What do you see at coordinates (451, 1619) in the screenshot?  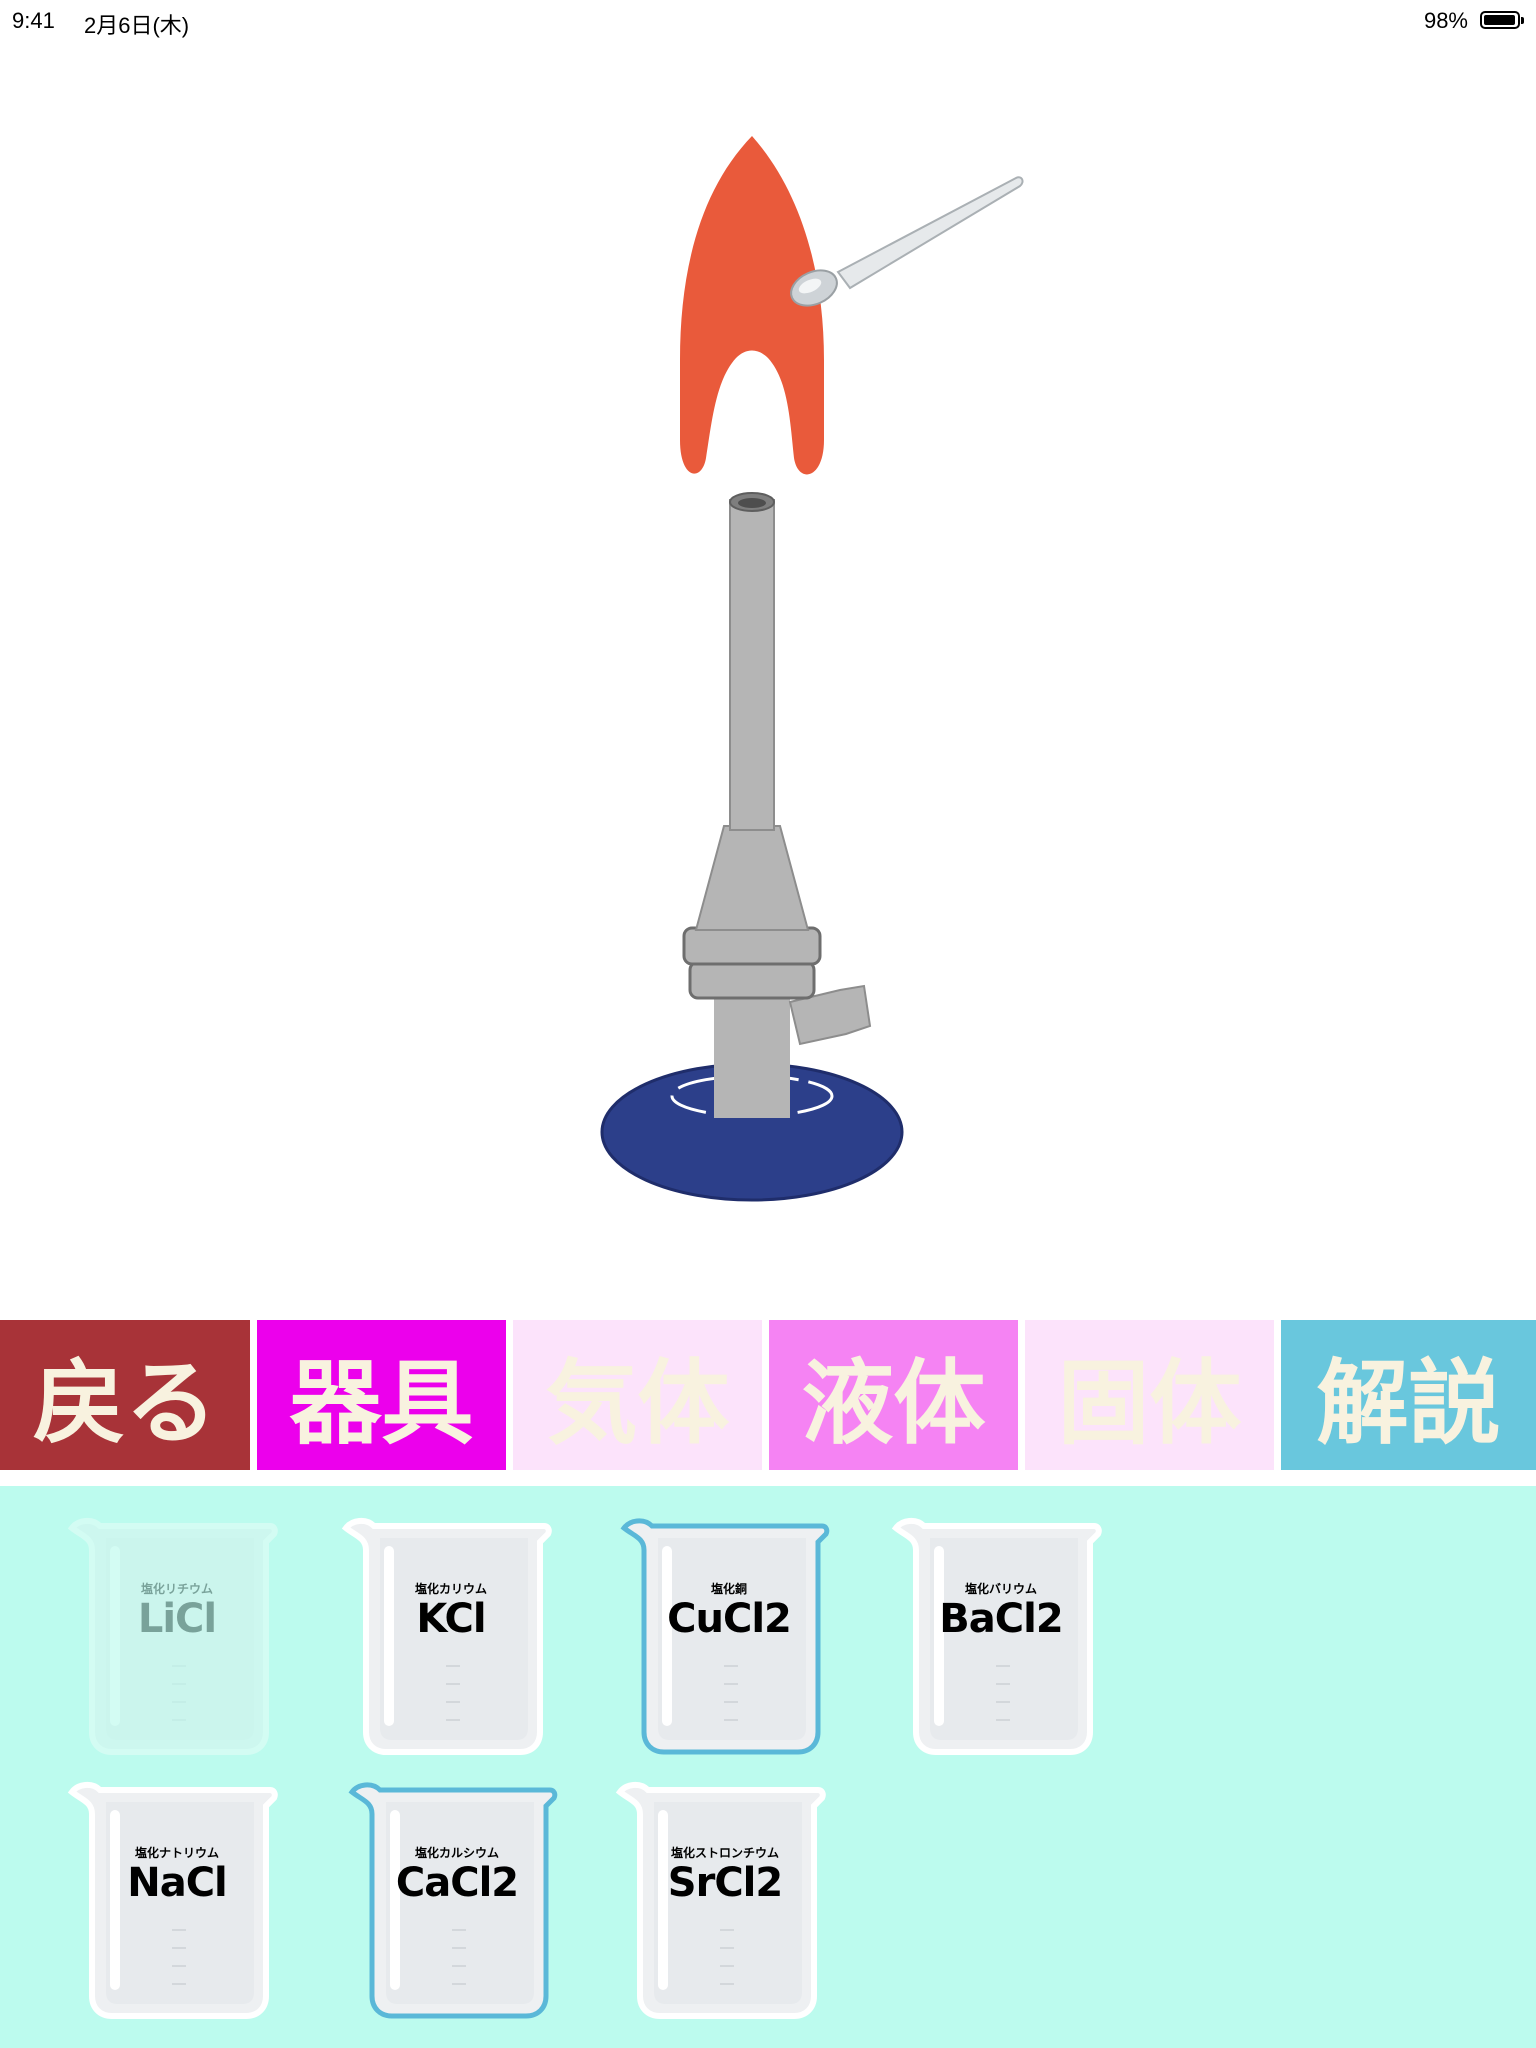 I see `beaker-formula: KCl` at bounding box center [451, 1619].